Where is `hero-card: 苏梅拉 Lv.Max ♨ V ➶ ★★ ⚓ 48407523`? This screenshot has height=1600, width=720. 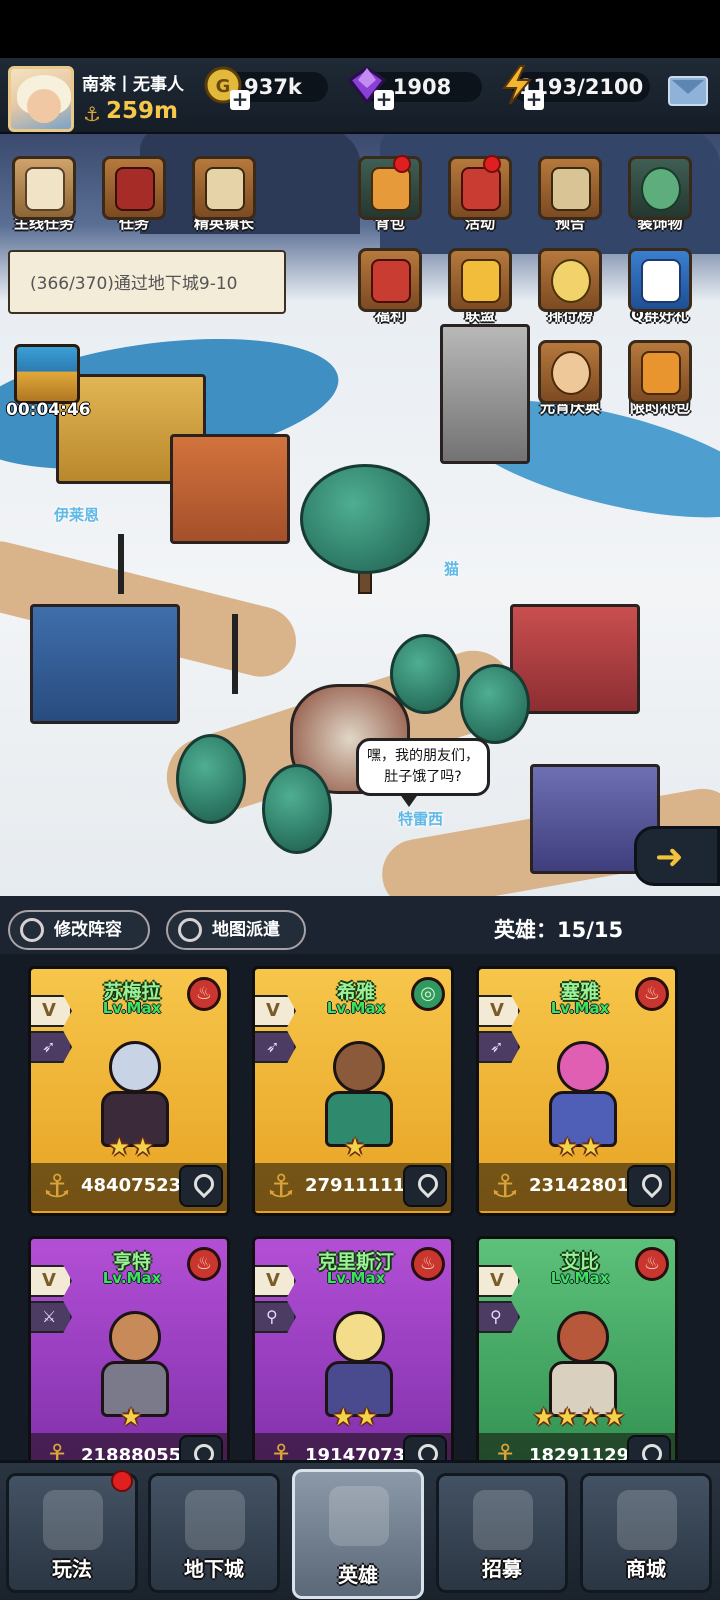 hero-card: 苏梅拉 Lv.Max ♨ V ➶ ★★ ⚓ 48407523 is located at coordinates (129, 1091).